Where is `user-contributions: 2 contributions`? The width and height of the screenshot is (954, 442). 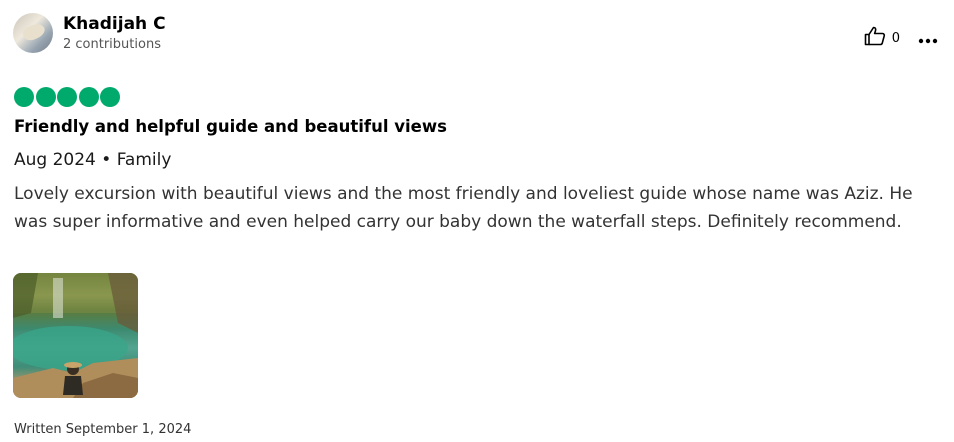
user-contributions: 2 contributions is located at coordinates (112, 44).